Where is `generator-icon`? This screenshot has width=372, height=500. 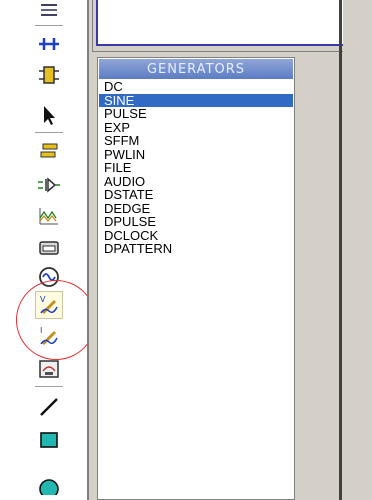 generator-icon is located at coordinates (49, 277).